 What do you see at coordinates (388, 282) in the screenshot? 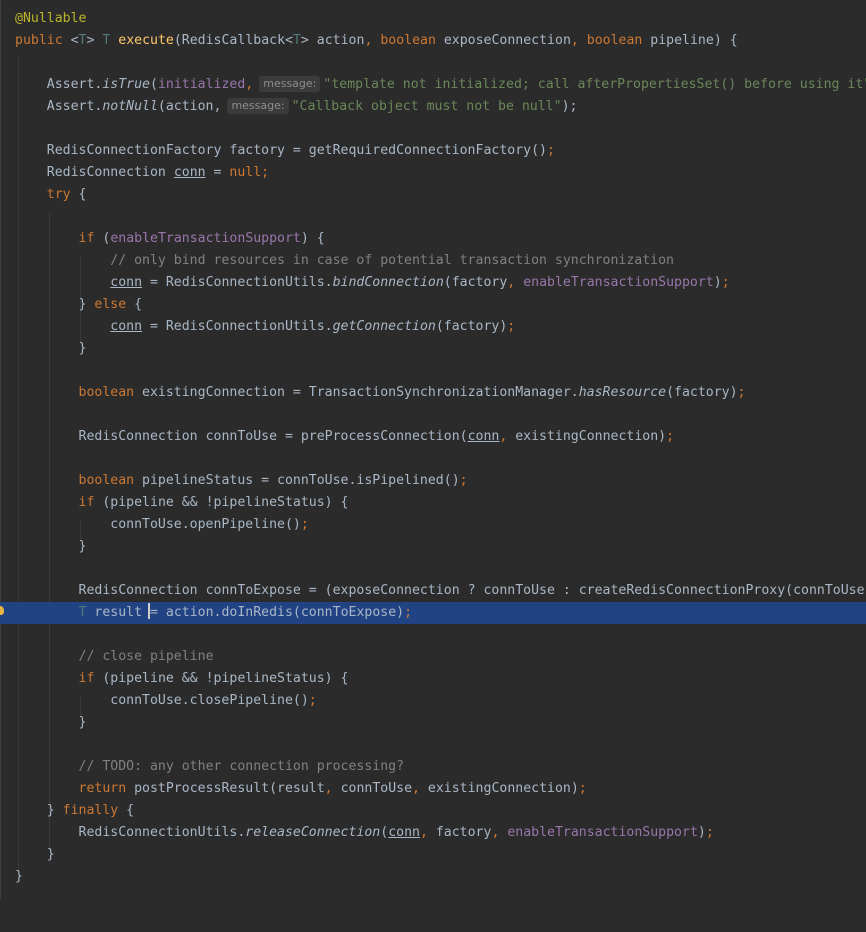
I see `method-call: bindConnection` at bounding box center [388, 282].